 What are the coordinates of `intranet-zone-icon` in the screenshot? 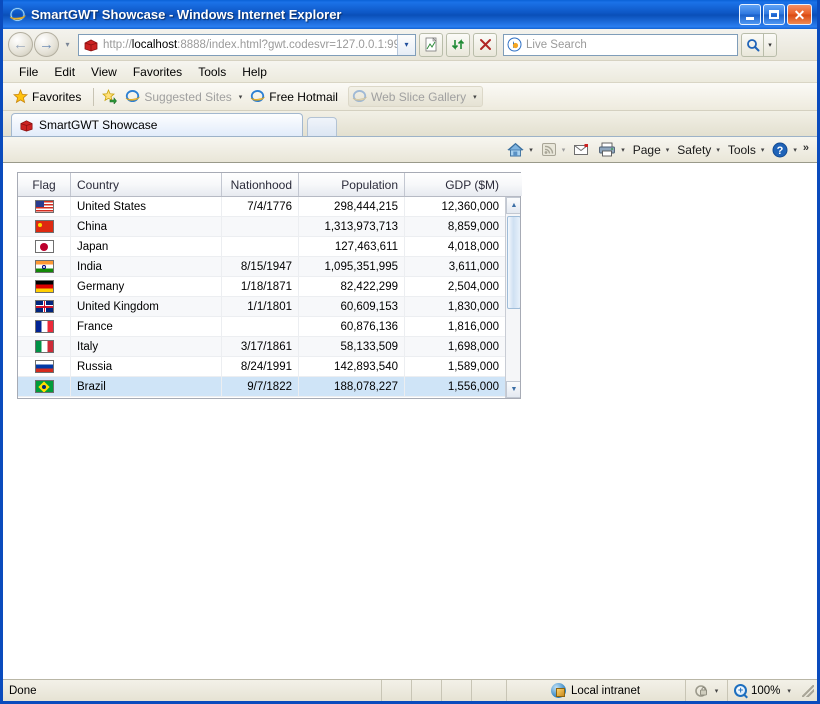 It's located at (558, 690).